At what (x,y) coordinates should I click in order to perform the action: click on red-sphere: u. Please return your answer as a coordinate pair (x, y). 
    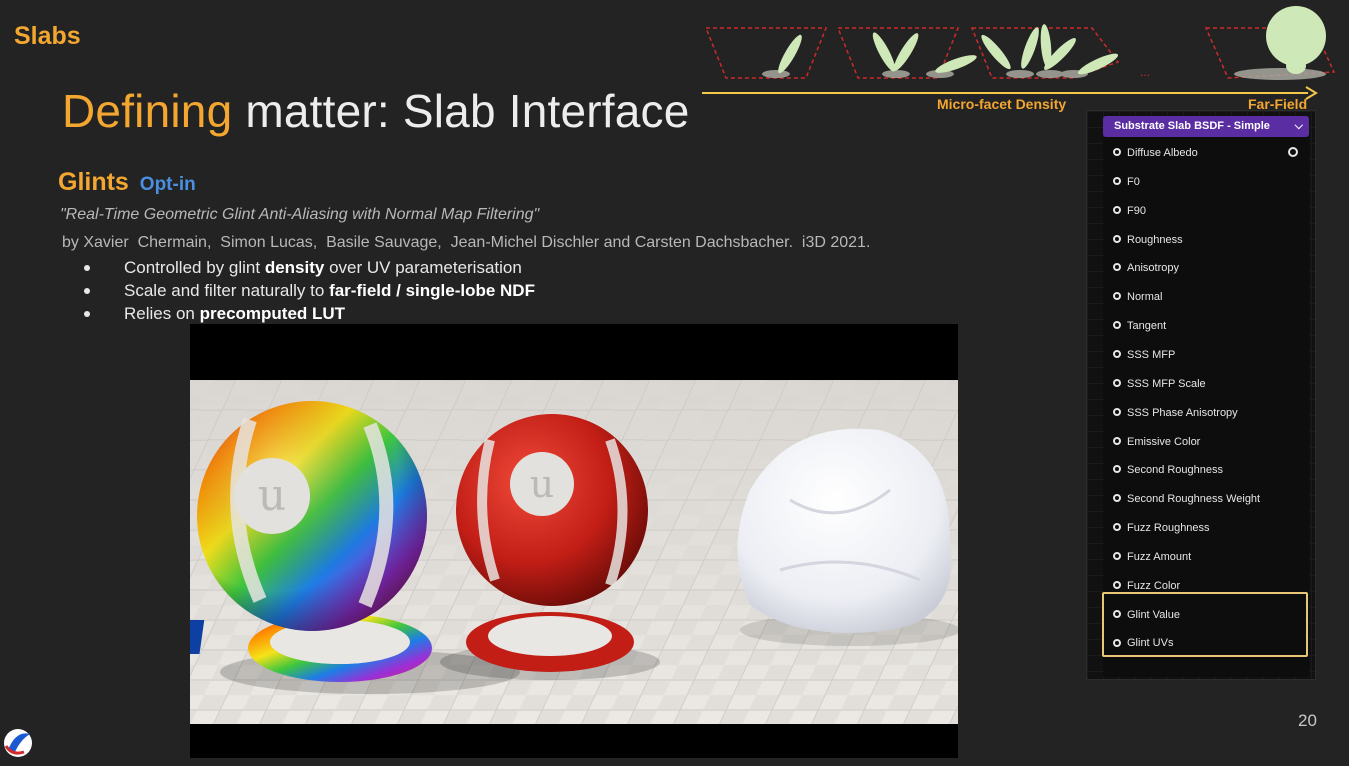
    Looking at the image, I should click on (552, 543).